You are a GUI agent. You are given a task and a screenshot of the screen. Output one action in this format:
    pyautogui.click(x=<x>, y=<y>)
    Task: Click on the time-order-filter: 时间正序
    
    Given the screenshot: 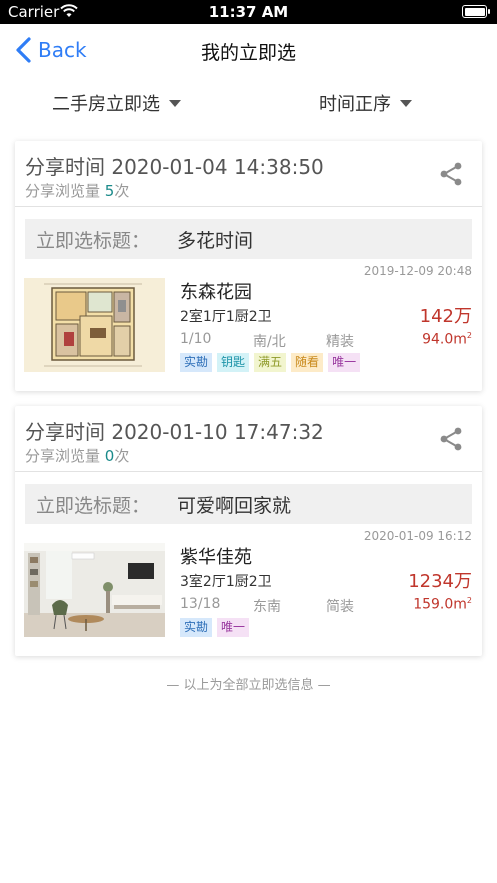 What is the action you would take?
    pyautogui.click(x=365, y=103)
    